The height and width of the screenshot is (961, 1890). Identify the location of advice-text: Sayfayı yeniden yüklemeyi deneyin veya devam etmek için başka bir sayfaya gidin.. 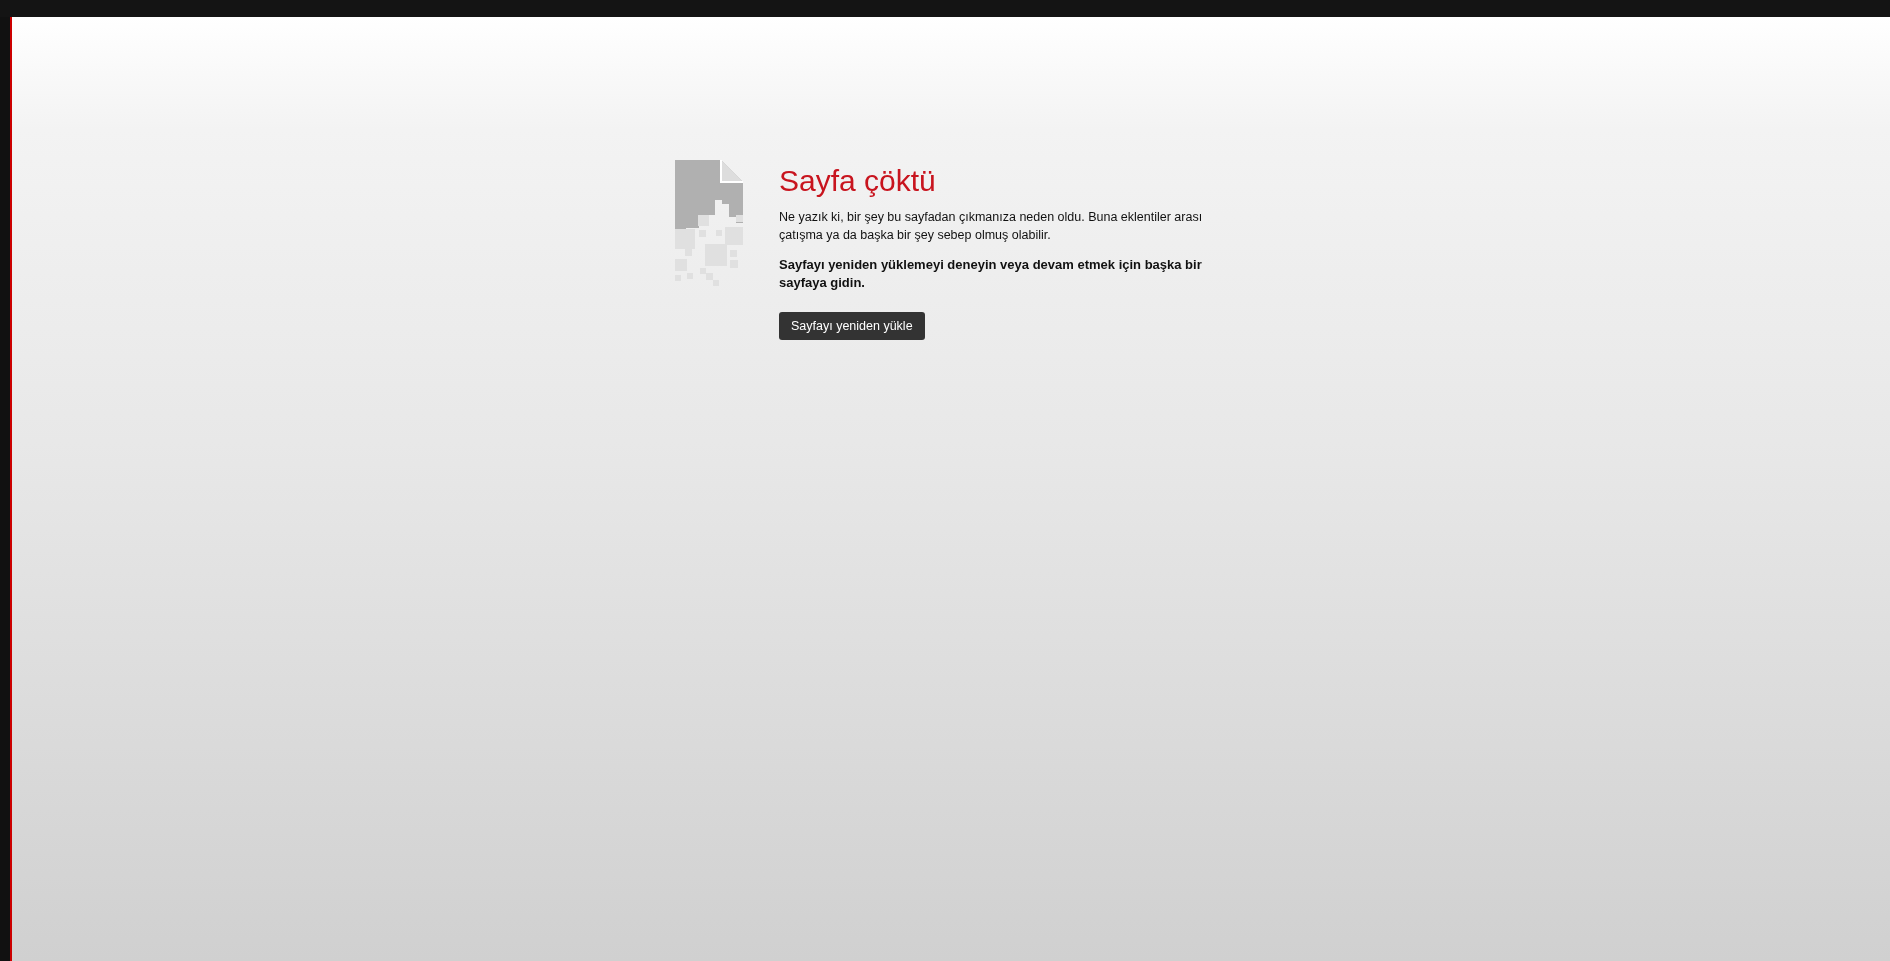
(991, 274).